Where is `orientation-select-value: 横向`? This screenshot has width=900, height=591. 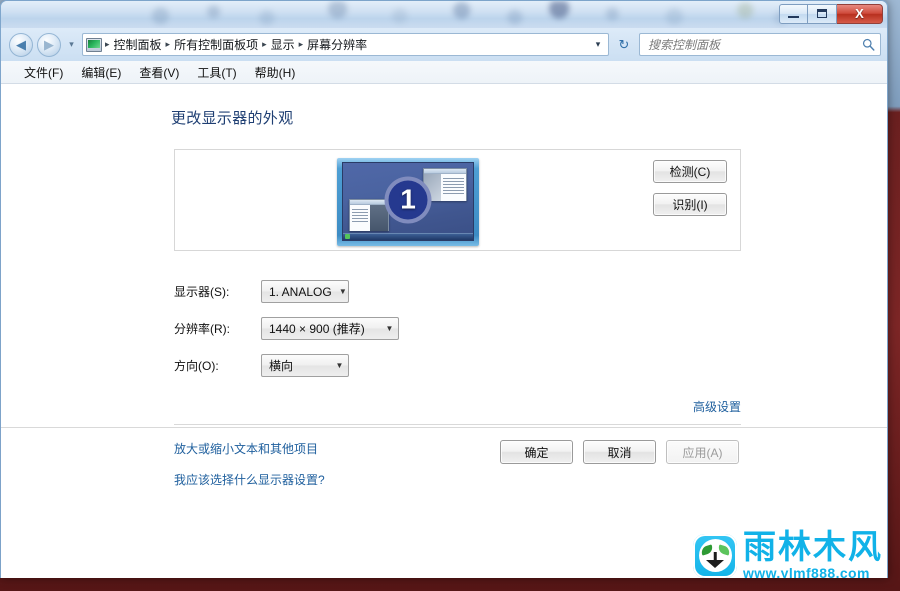 orientation-select-value: 横向 is located at coordinates (281, 366).